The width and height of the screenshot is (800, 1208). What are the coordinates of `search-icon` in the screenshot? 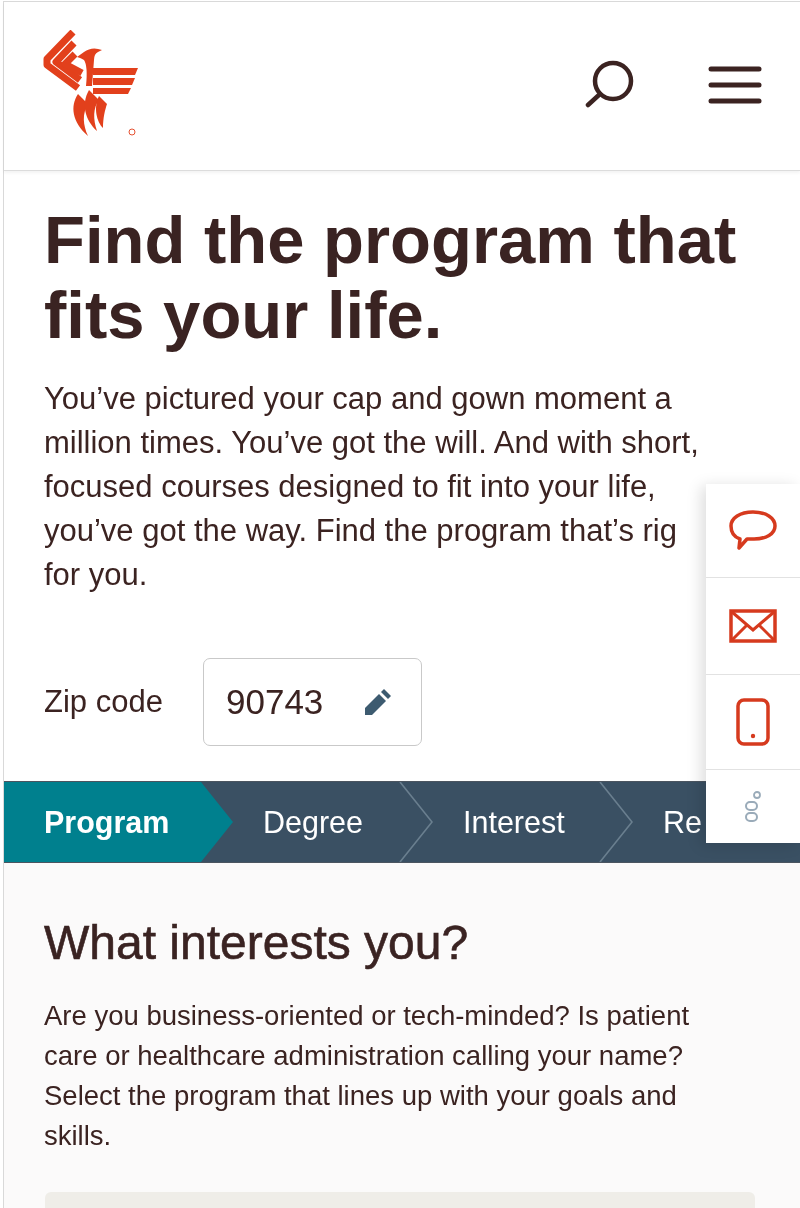 It's located at (610, 84).